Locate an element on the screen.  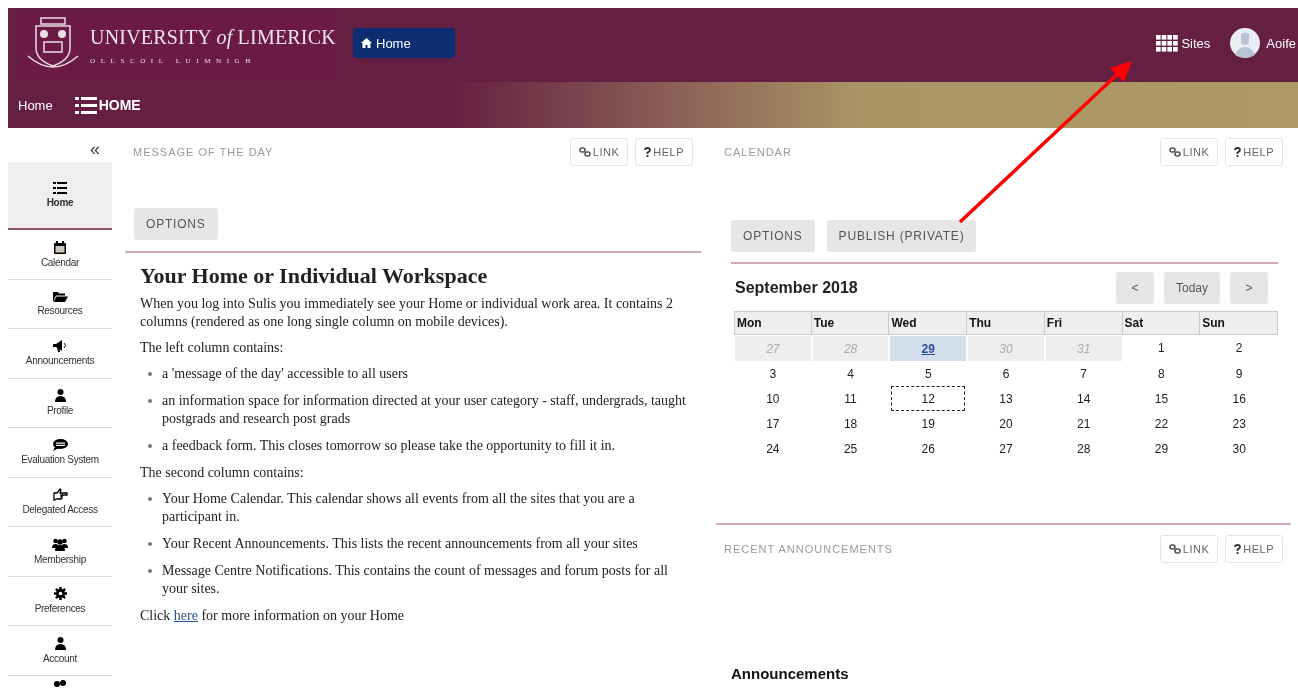
month-title: September 2018 is located at coordinates (796, 288).